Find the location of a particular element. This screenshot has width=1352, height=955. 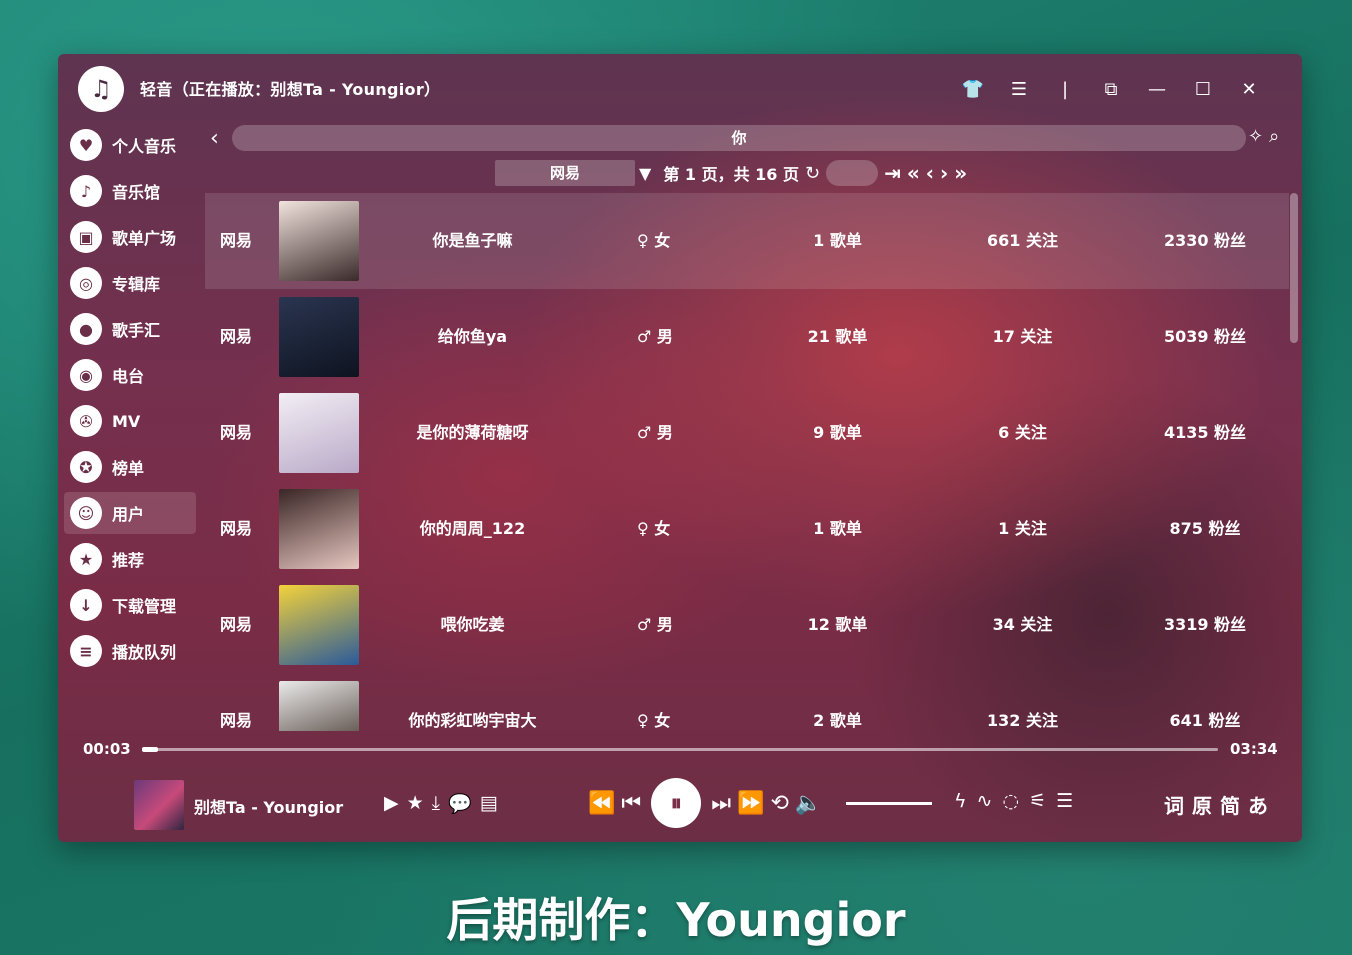

user-row: 网易 你的彩虹哟宇宙大 ♀ 女 2 歌单 132 关注 641 粉丝 is located at coordinates (747, 702).